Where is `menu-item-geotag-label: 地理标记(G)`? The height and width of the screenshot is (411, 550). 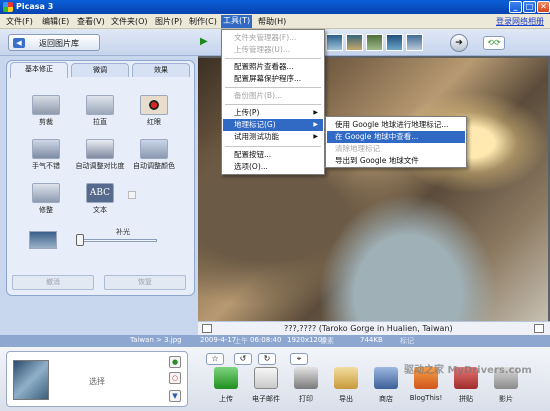
menu-item-geotag-label: 地理标记(G) is located at coordinates (255, 124).